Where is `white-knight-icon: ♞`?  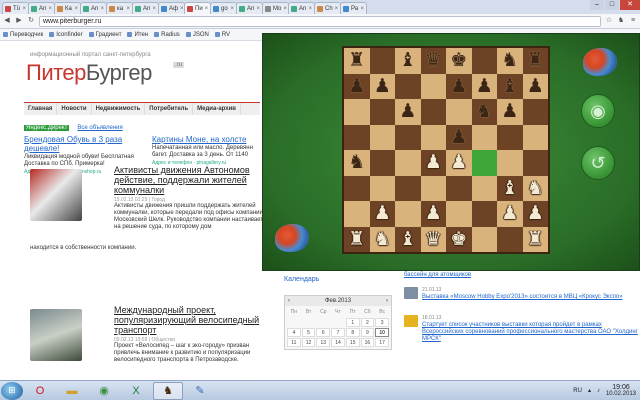 white-knight-icon: ♞ is located at coordinates (535, 188).